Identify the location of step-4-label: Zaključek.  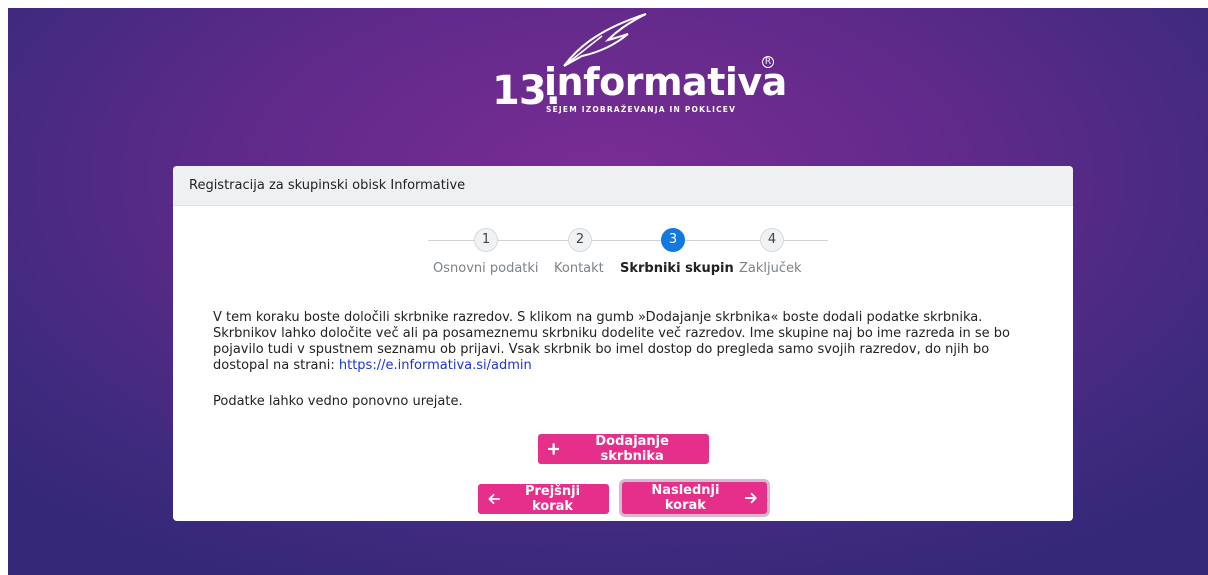
(770, 268).